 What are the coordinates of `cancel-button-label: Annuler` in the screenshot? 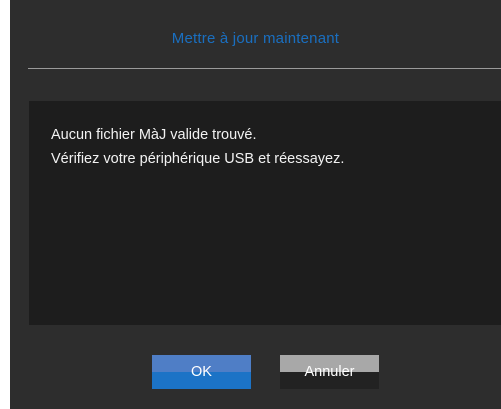 It's located at (329, 372).